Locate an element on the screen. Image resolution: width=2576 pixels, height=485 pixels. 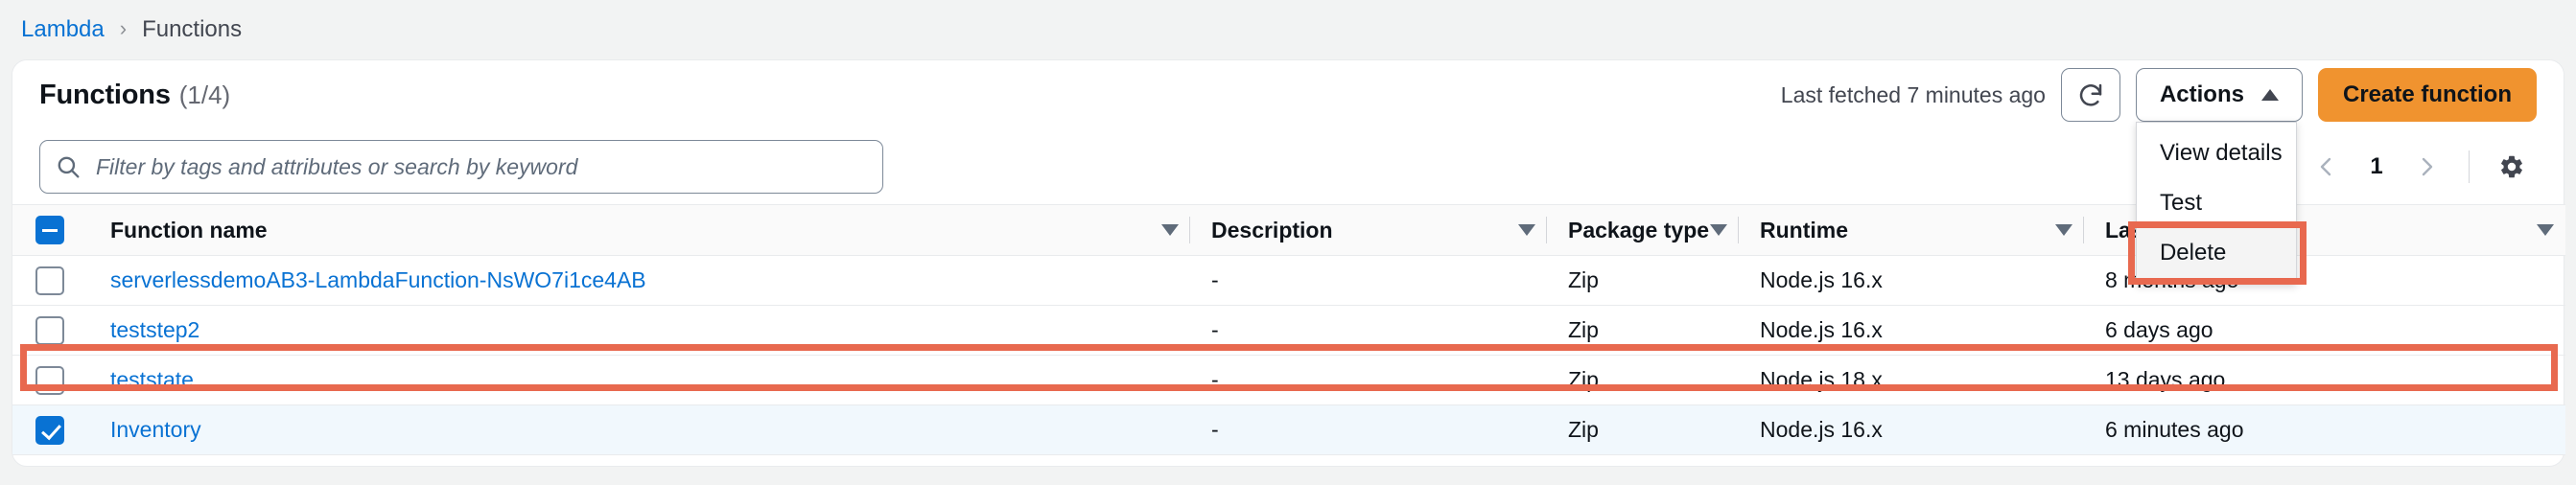
column-header-description: Description is located at coordinates (1368, 230).